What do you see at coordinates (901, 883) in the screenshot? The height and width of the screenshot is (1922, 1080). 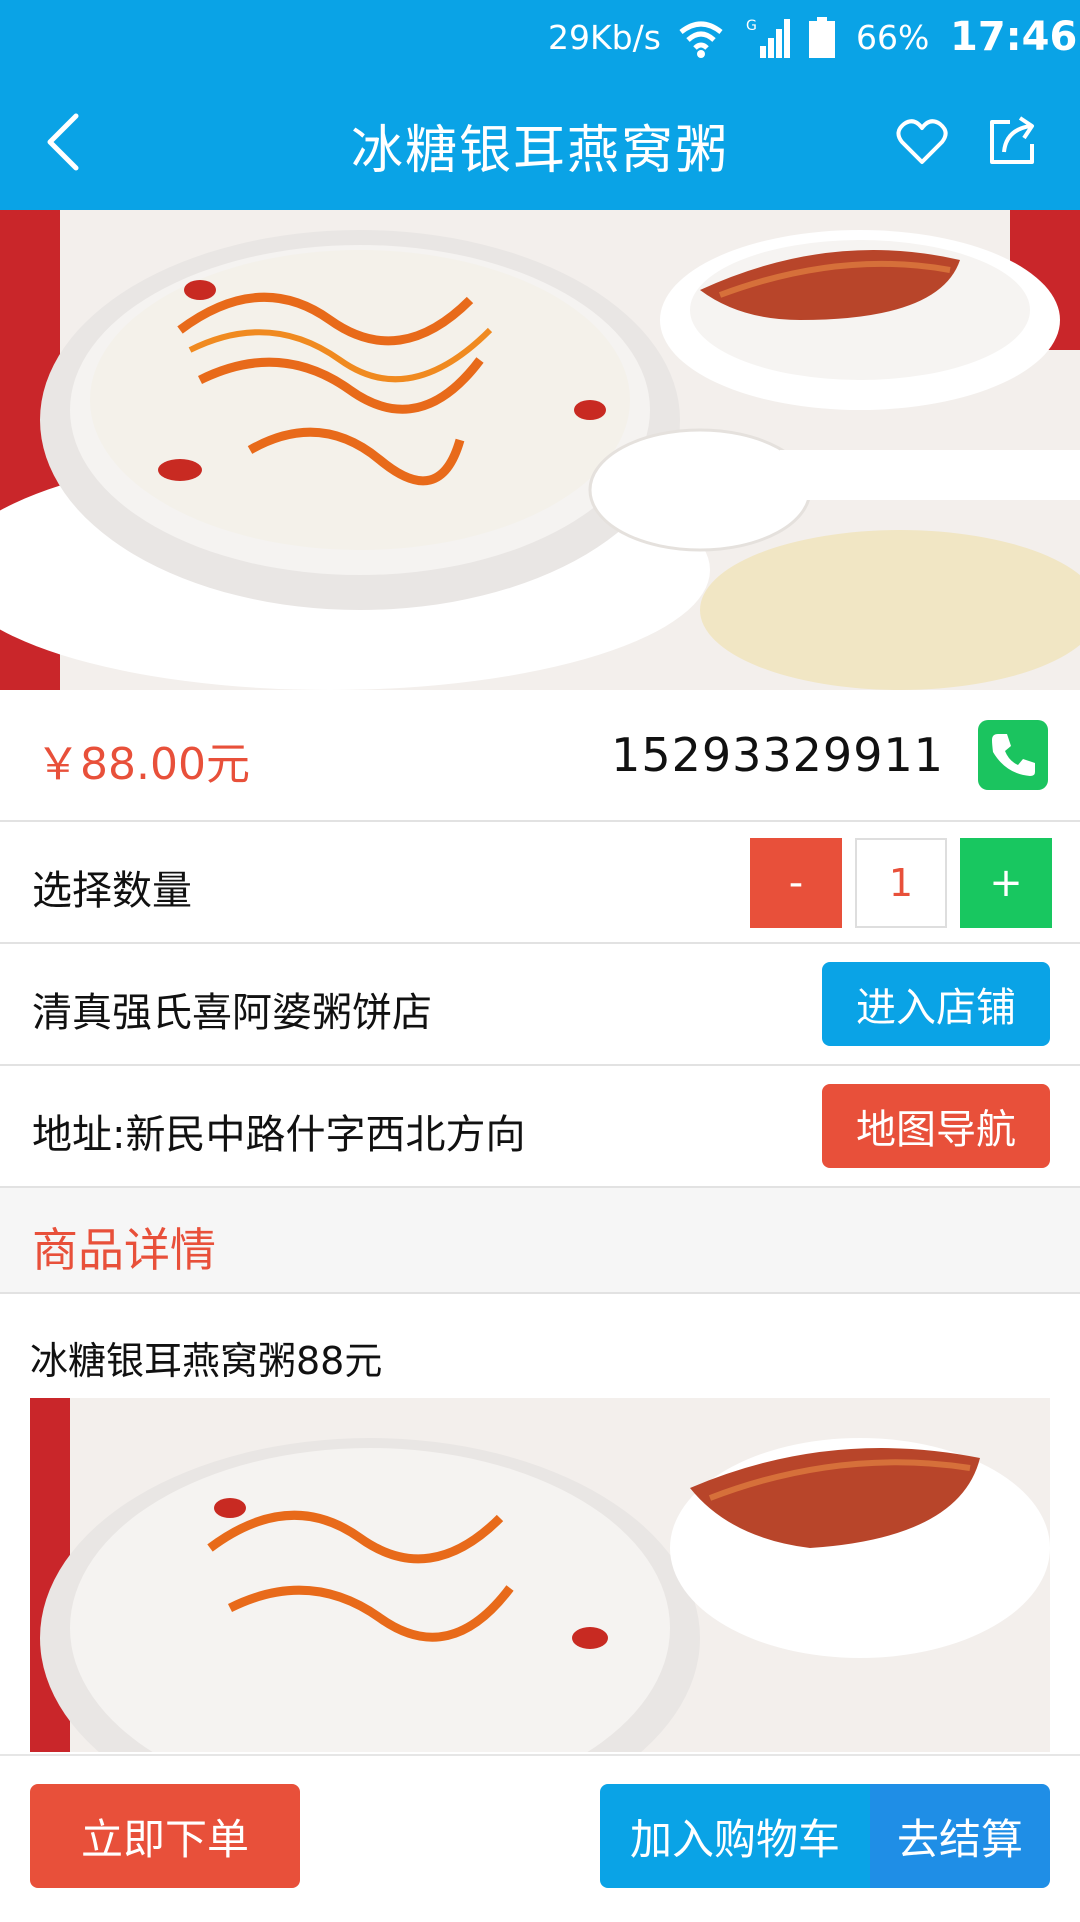 I see `quantity-value: 1` at bounding box center [901, 883].